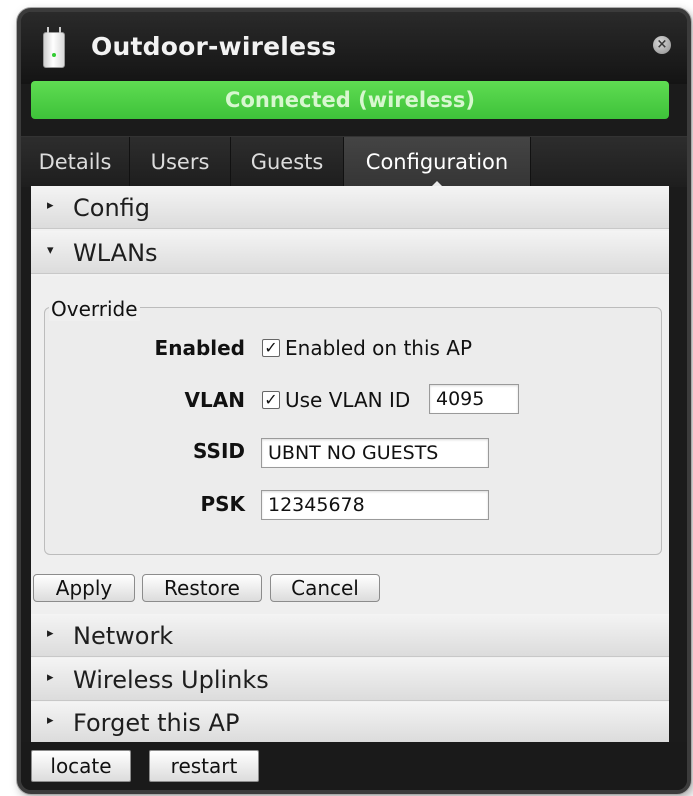  Describe the element at coordinates (379, 348) in the screenshot. I see `enabled-checkbox-label: Enabled on this AP` at that location.